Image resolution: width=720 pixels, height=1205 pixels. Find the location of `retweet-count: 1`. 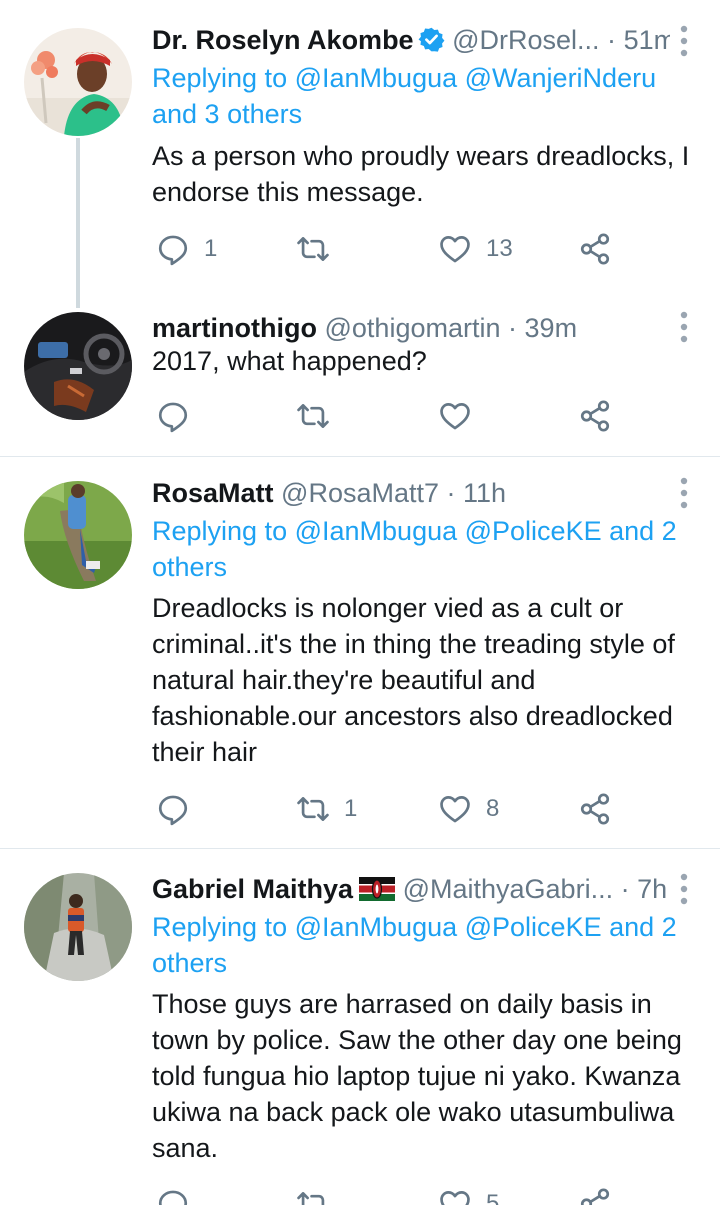

retweet-count: 1 is located at coordinates (351, 808).